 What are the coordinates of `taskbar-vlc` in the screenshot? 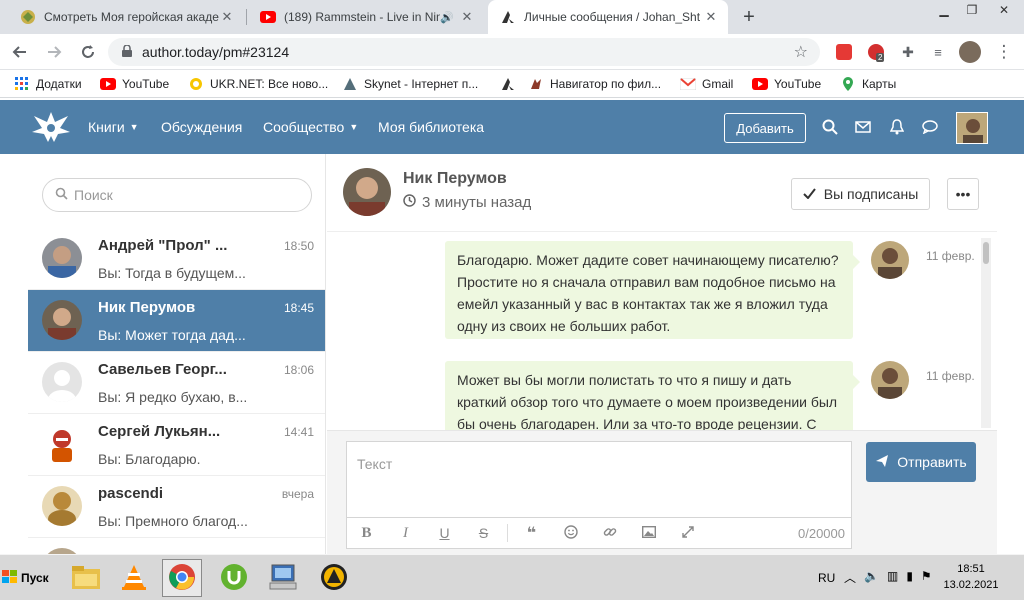 It's located at (134, 578).